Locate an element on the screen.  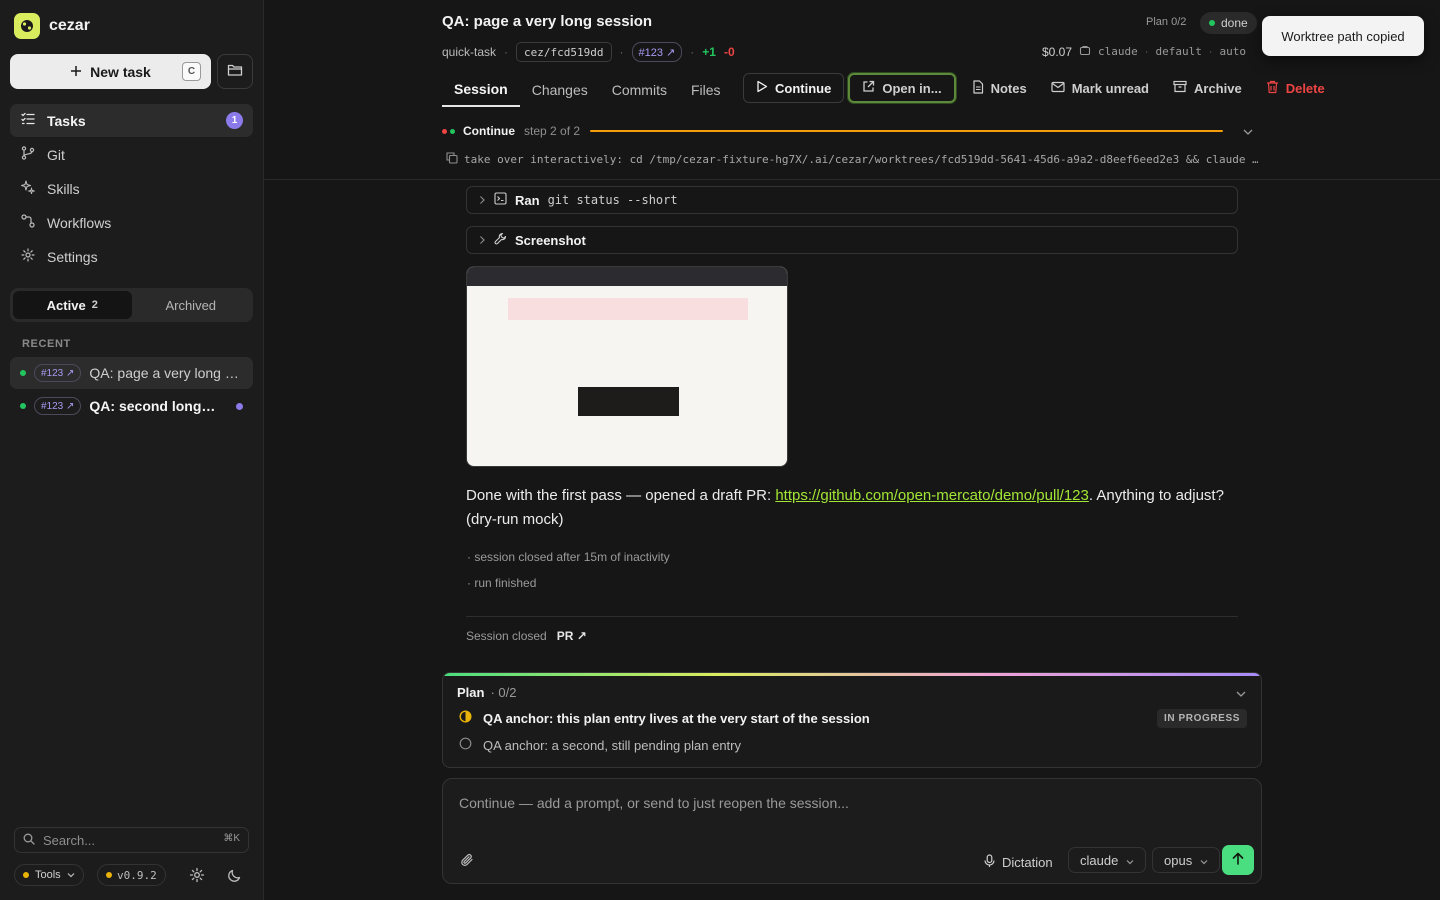
plan-item-status-badge: IN PROGRESS is located at coordinates (1201, 718).